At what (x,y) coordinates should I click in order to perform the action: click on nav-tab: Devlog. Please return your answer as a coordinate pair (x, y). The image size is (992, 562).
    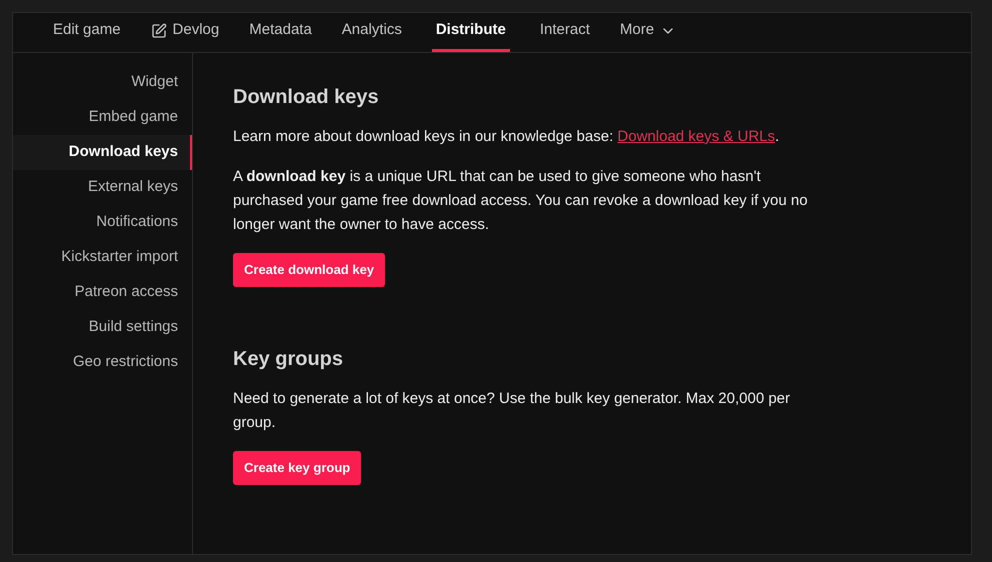
    Looking at the image, I should click on (185, 32).